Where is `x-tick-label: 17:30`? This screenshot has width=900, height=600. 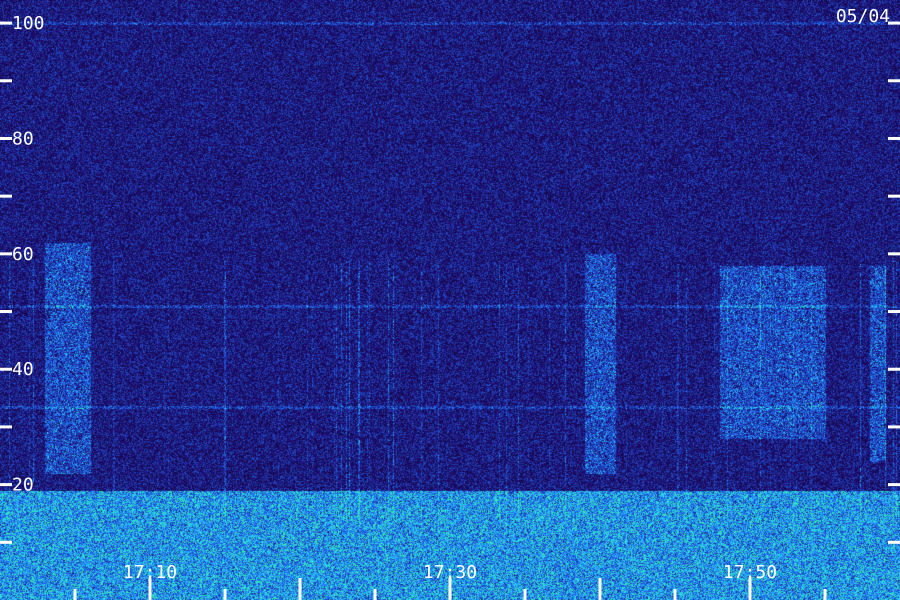
x-tick-label: 17:30 is located at coordinates (450, 572).